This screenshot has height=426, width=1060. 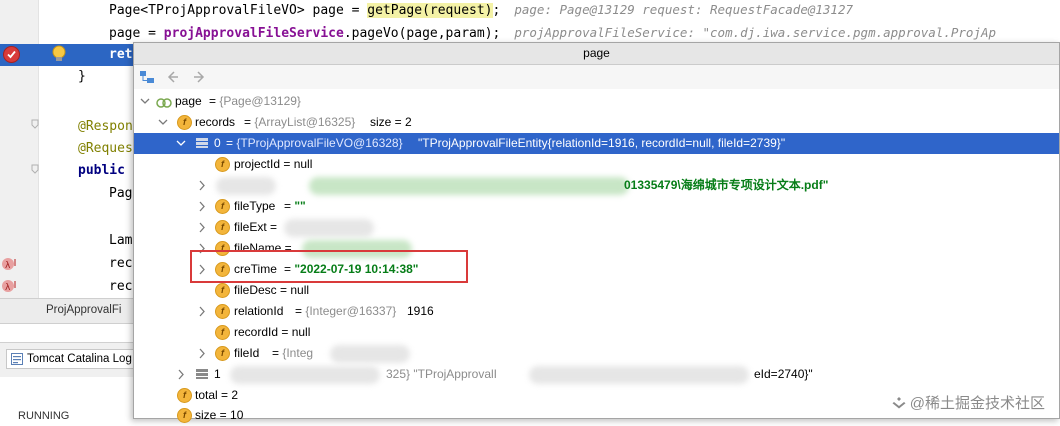 What do you see at coordinates (105, 126) in the screenshot?
I see `code-line-5: @Respon` at bounding box center [105, 126].